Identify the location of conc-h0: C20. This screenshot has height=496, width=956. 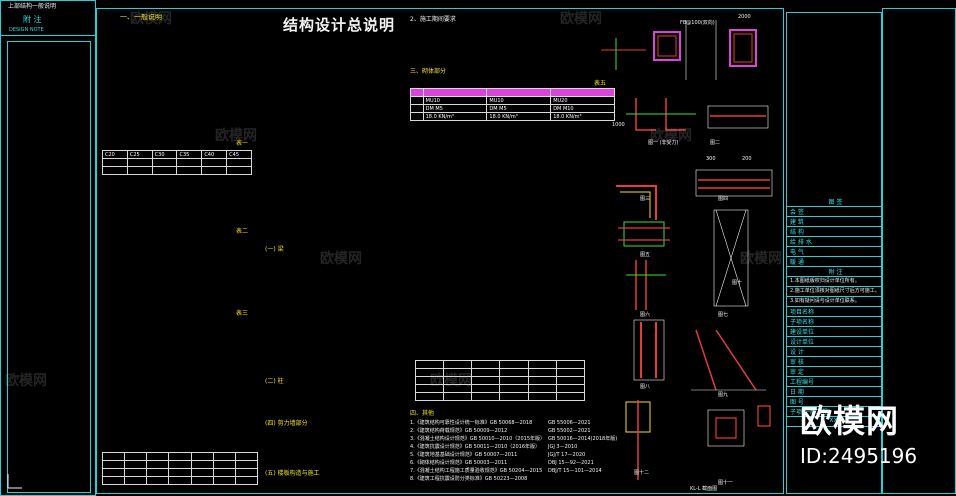
(115, 154).